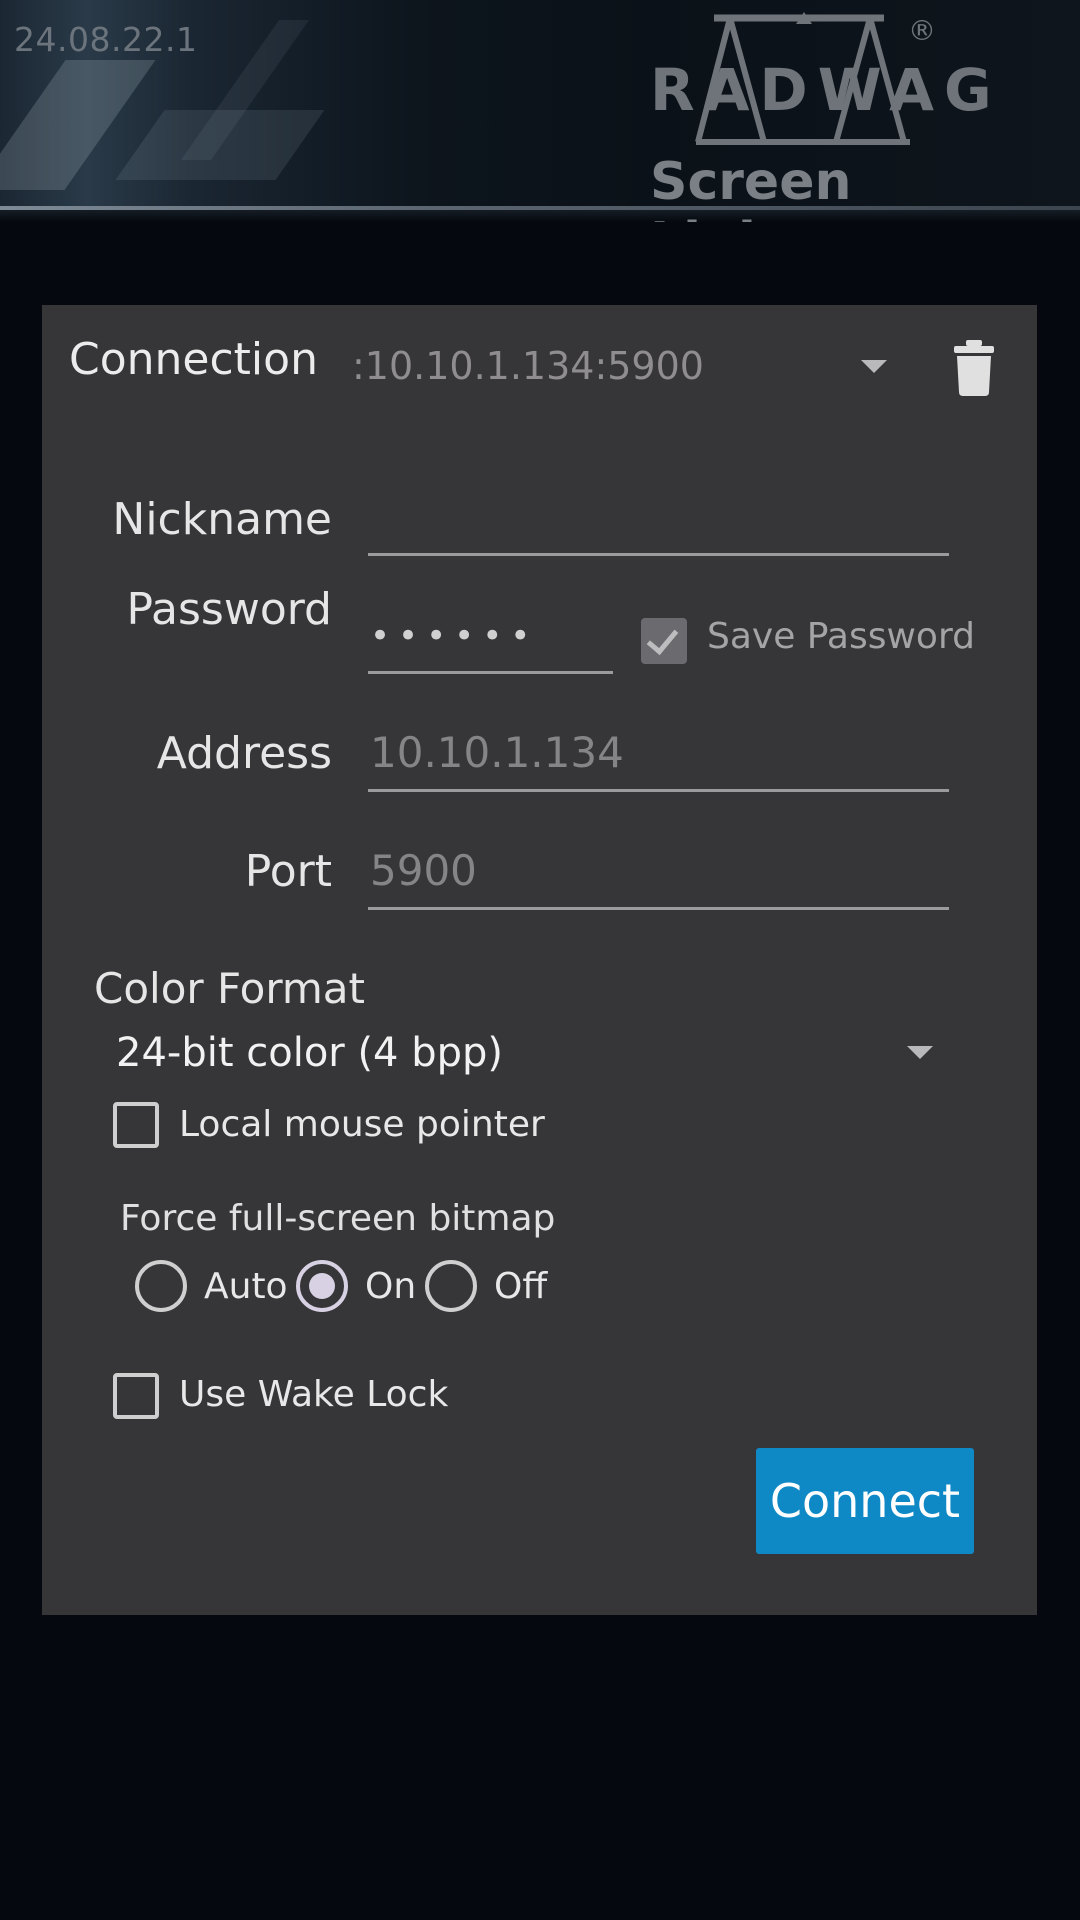  Describe the element at coordinates (826, 90) in the screenshot. I see `logo-wordmark: RADWAG` at that location.